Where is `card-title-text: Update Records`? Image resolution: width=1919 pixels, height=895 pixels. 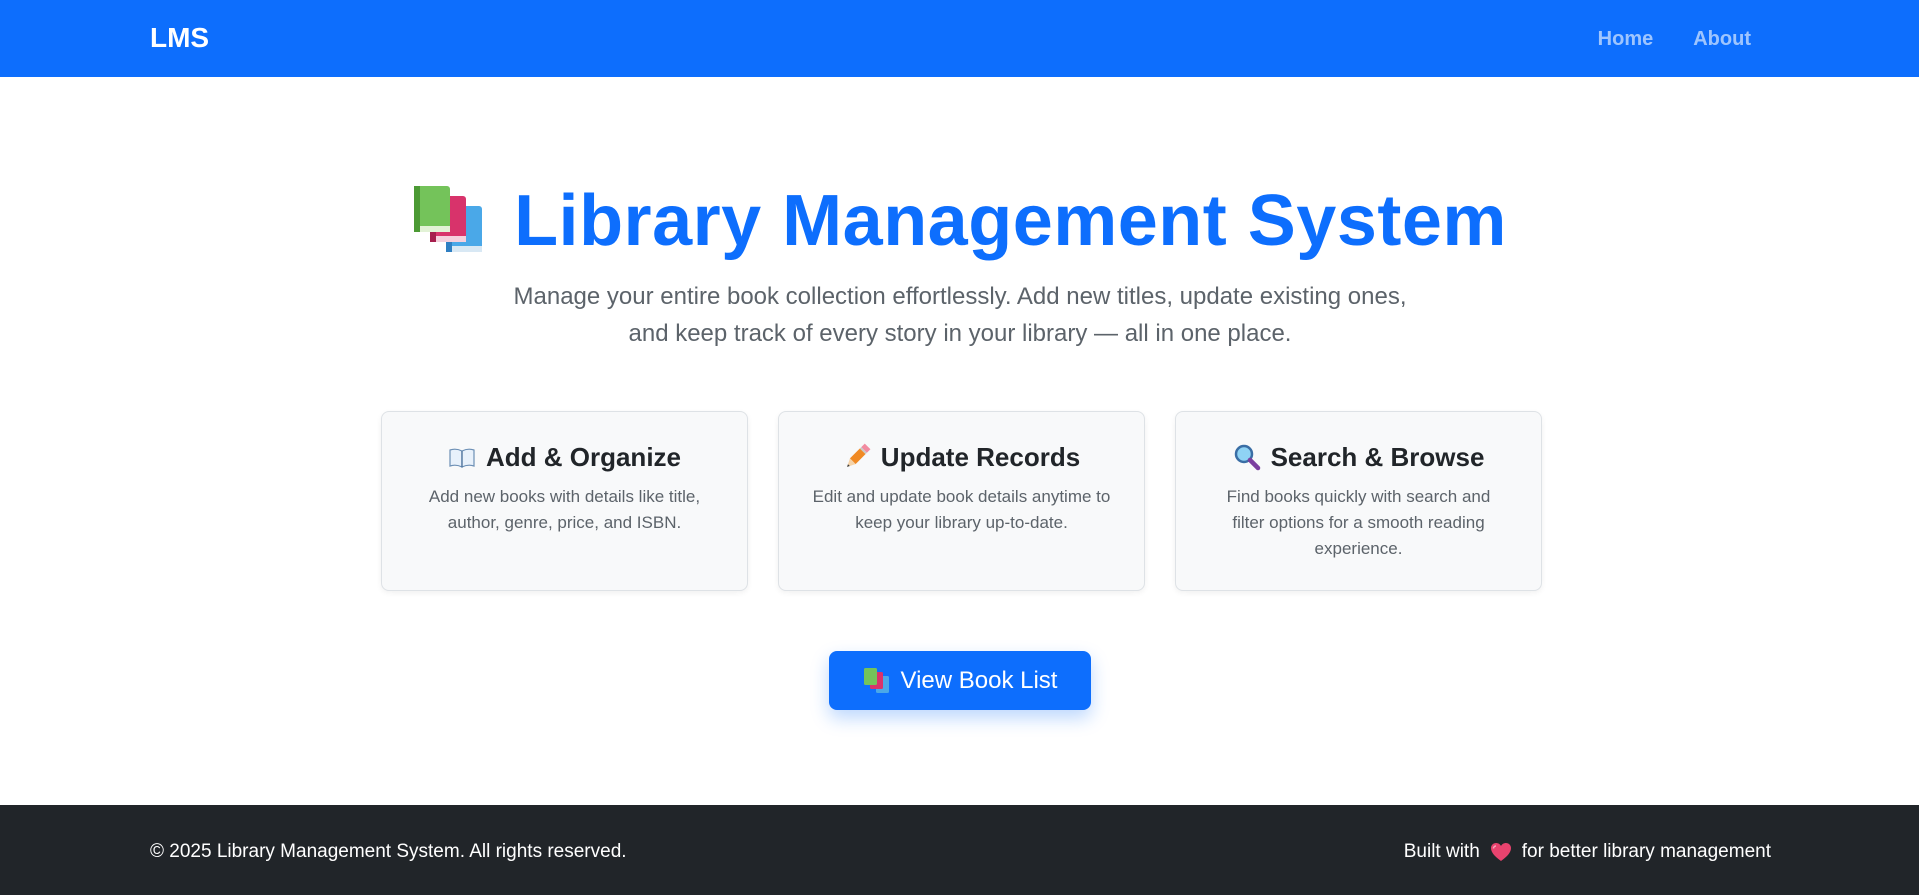
card-title-text: Update Records is located at coordinates (980, 457).